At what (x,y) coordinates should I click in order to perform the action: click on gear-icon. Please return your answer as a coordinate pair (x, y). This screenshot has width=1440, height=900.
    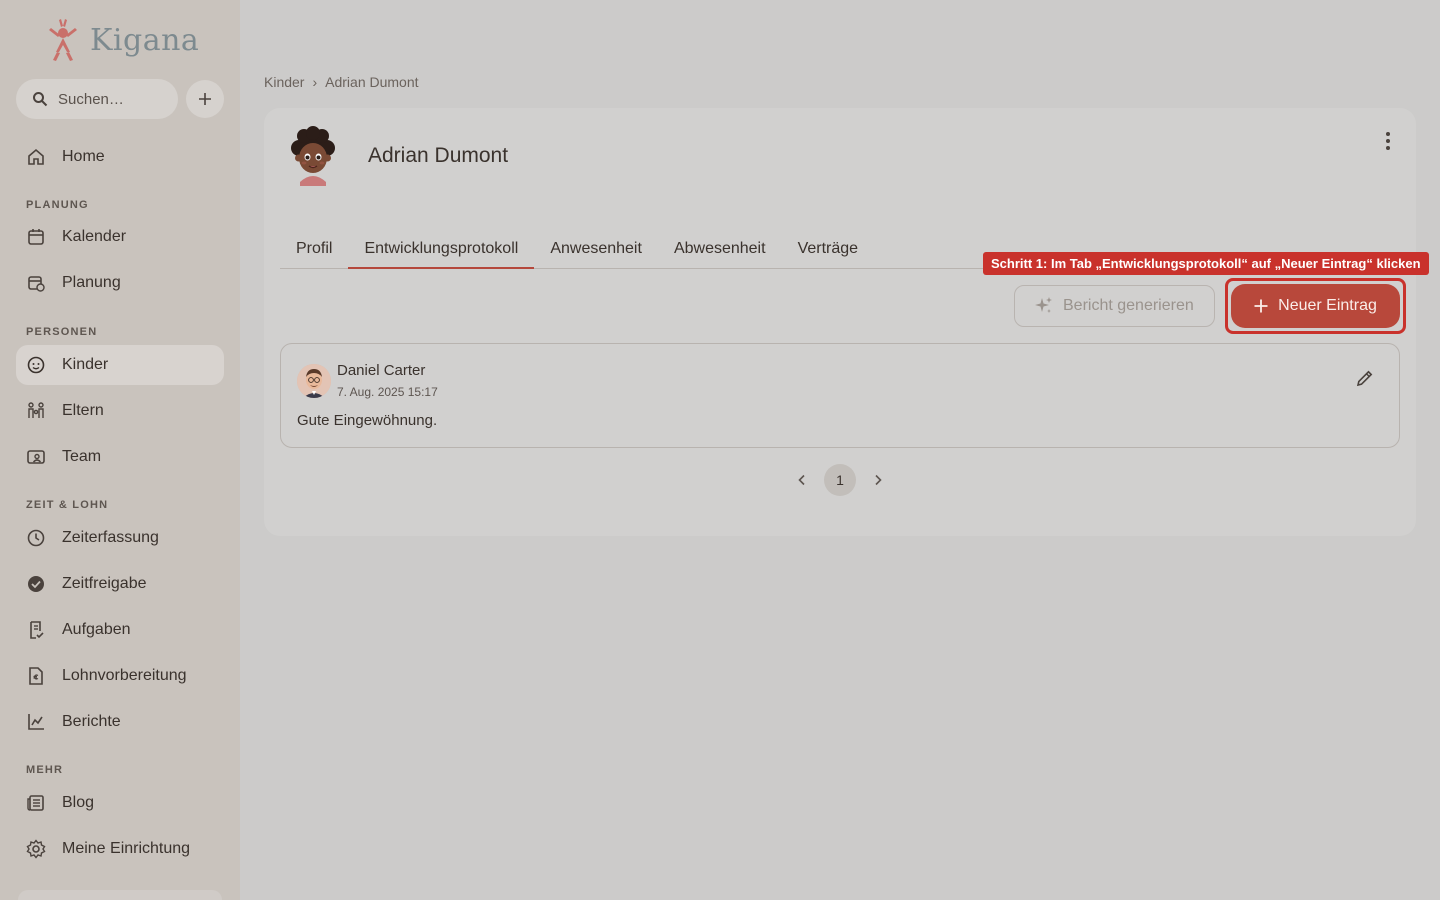
    Looking at the image, I should click on (36, 849).